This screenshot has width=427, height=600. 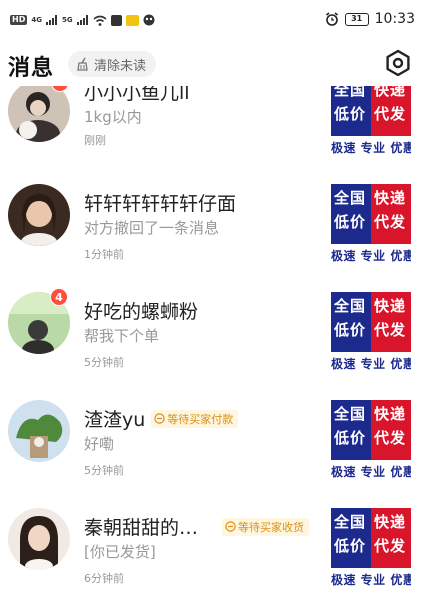 What do you see at coordinates (36, 20) in the screenshot?
I see `signal-4g-icon: 4G` at bounding box center [36, 20].